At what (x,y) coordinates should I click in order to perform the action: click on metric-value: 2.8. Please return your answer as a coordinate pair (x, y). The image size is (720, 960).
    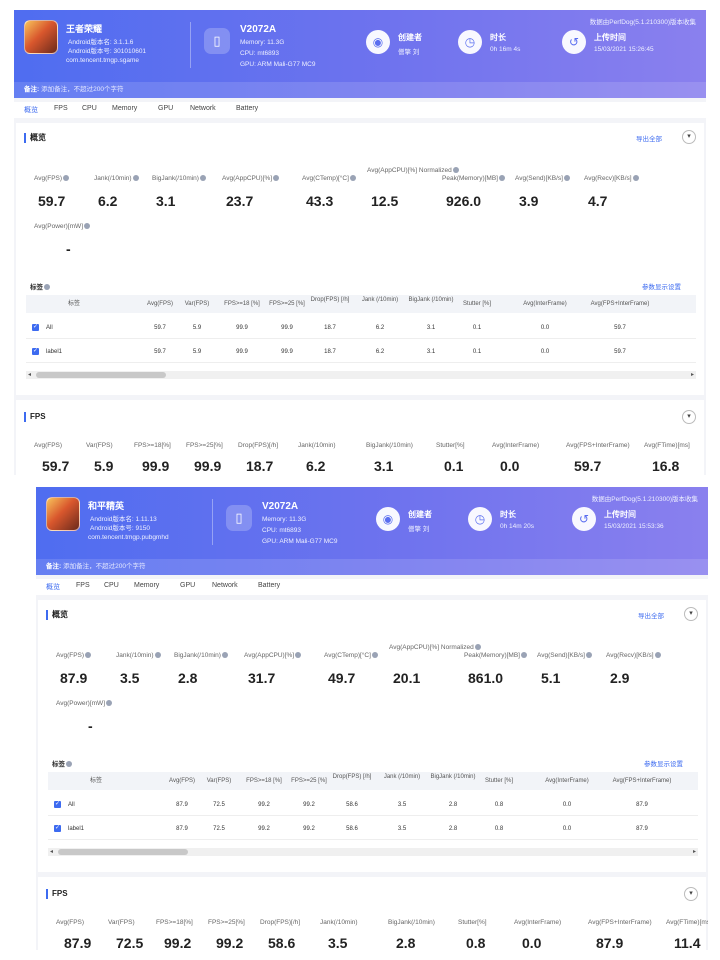
    Looking at the image, I should click on (188, 678).